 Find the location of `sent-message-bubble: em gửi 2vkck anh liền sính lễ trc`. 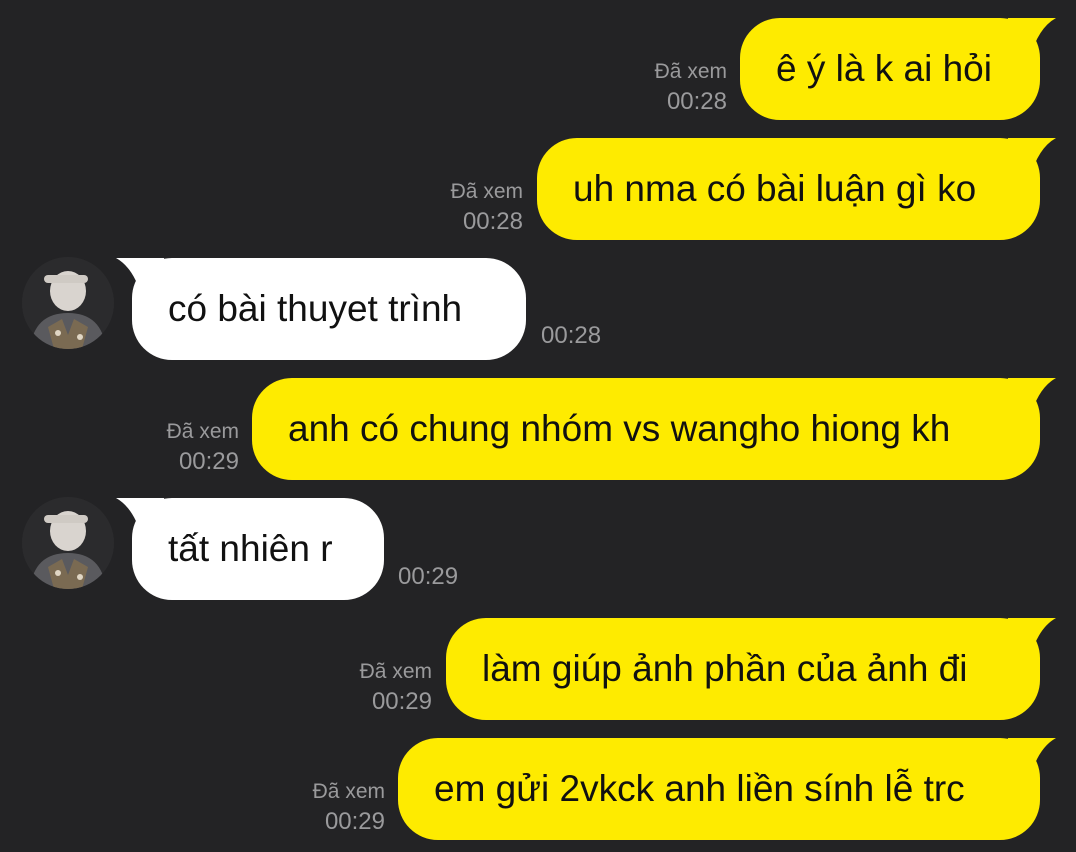

sent-message-bubble: em gửi 2vkck anh liền sính lễ trc is located at coordinates (727, 789).